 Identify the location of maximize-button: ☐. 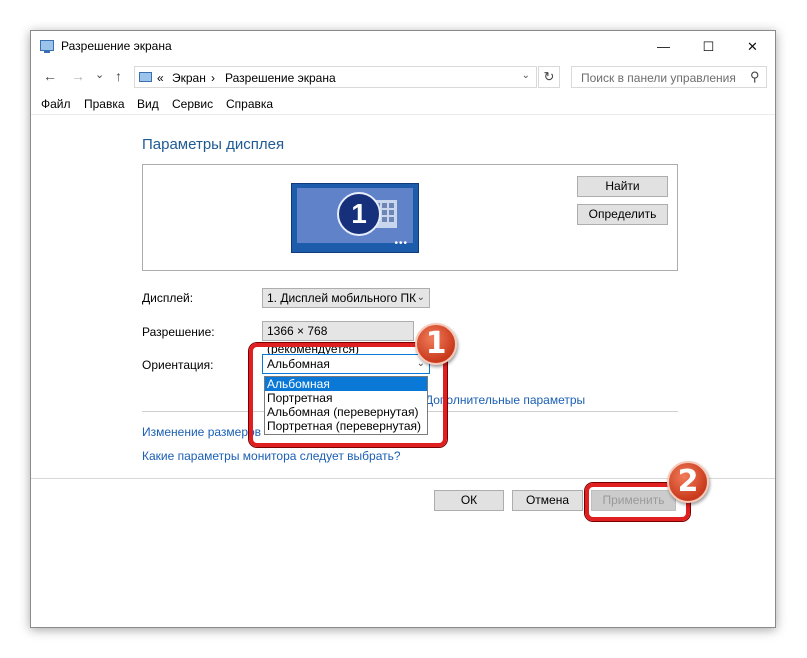
(708, 46).